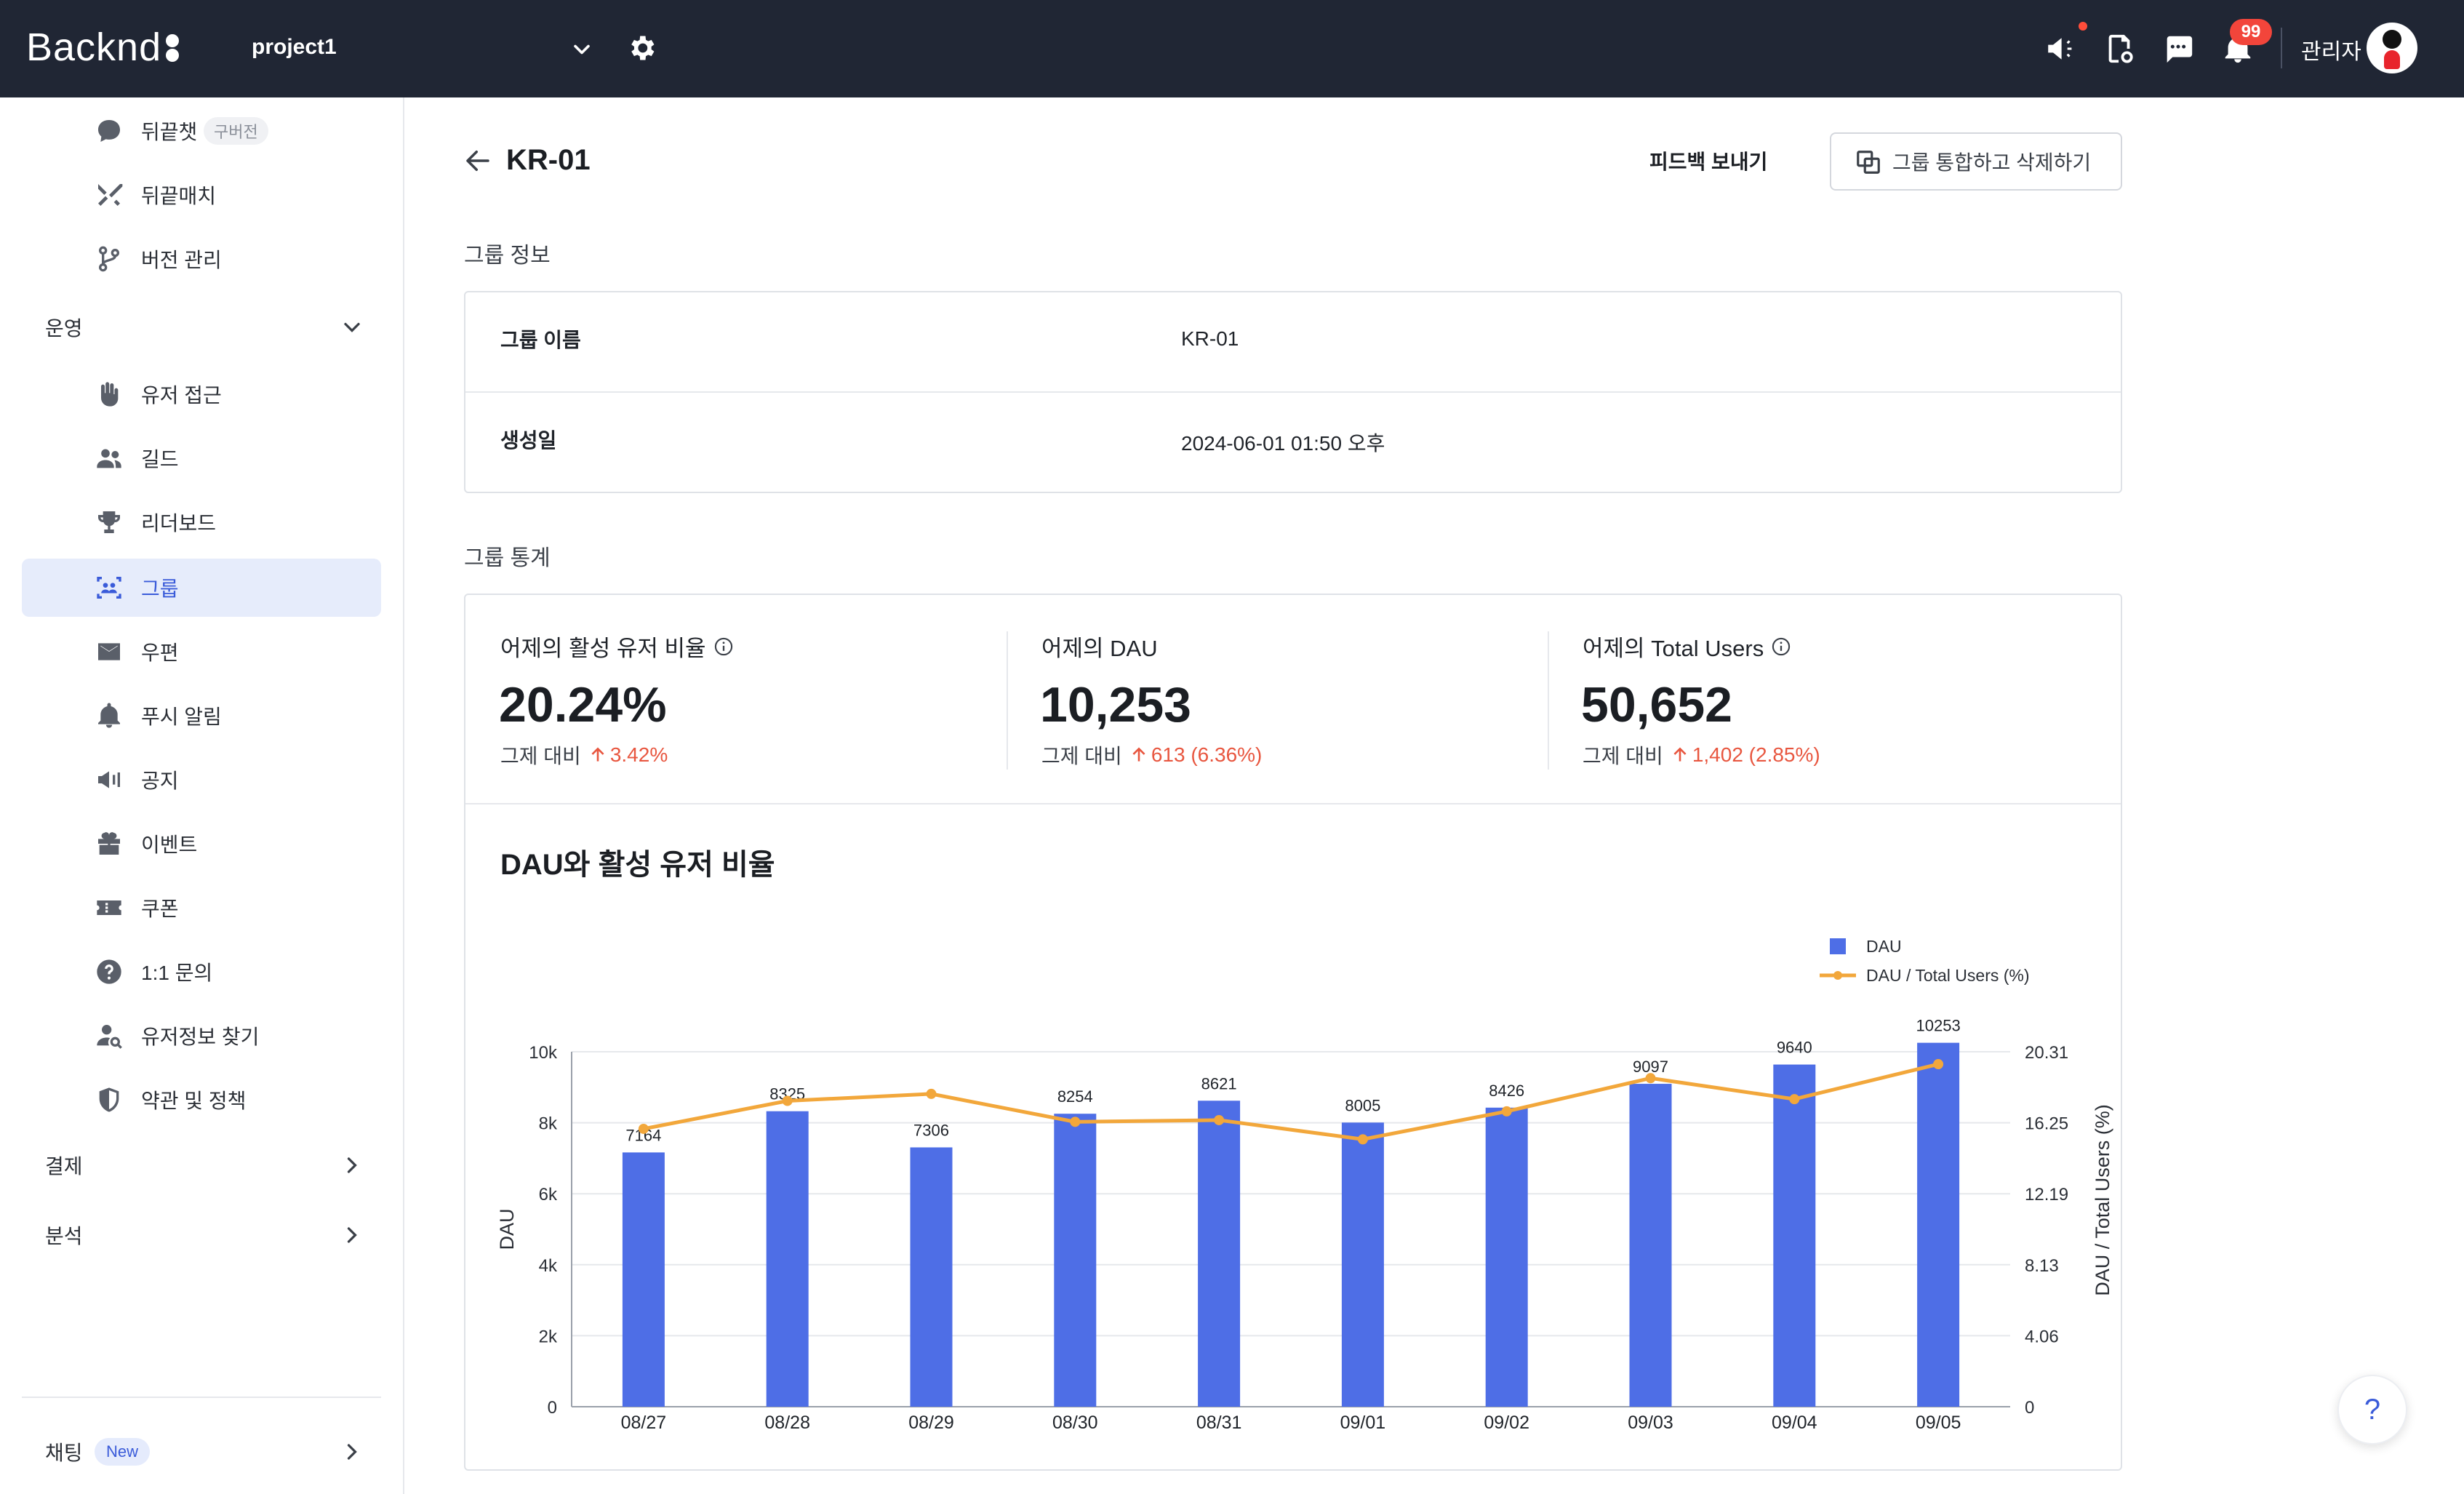  I want to click on sidebar-item-group: 그룹, so click(201, 588).